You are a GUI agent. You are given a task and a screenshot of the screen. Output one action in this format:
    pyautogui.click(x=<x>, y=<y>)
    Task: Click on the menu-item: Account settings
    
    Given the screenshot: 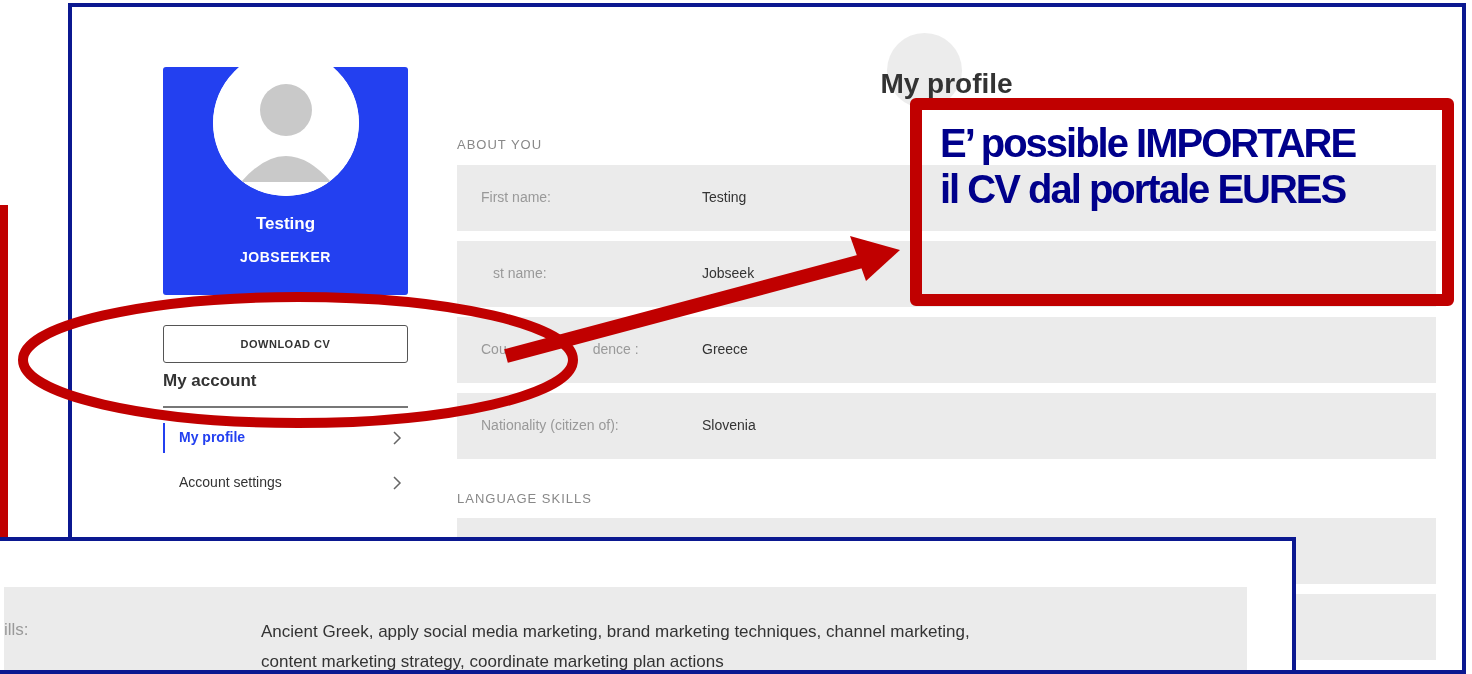 What is the action you would take?
    pyautogui.click(x=285, y=482)
    